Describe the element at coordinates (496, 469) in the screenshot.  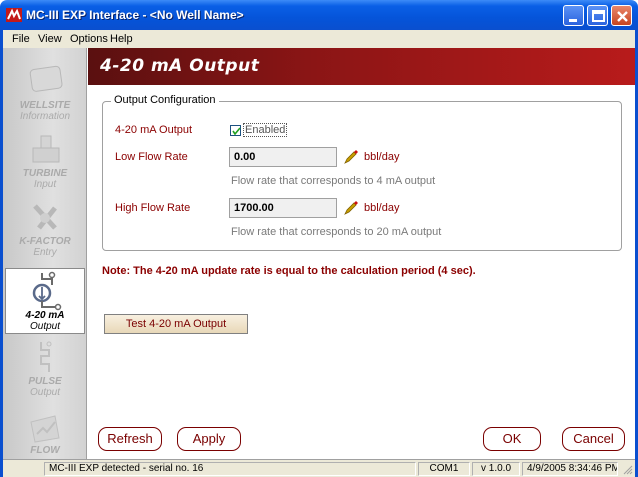
I see `status-version: v 1.0.0` at that location.